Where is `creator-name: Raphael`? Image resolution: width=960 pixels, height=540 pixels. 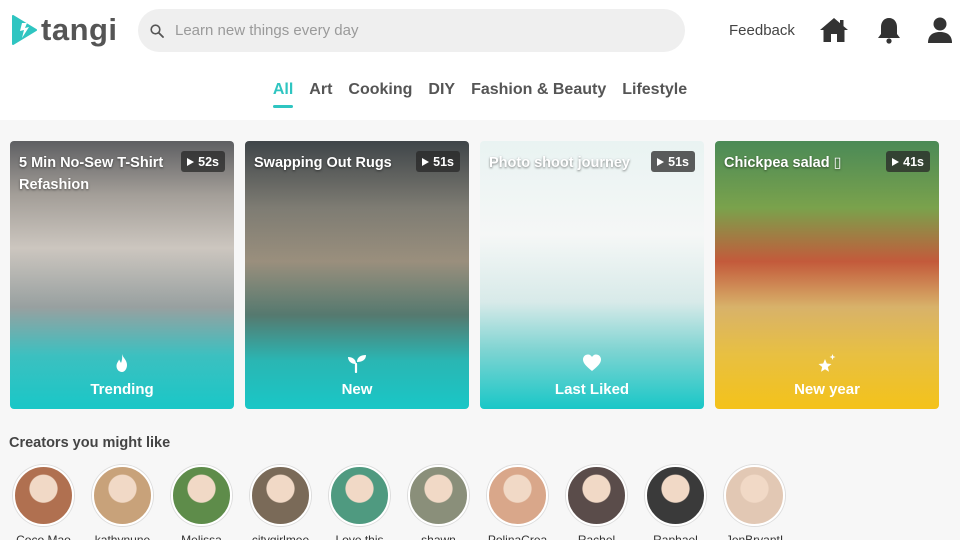 creator-name: Raphael is located at coordinates (675, 536).